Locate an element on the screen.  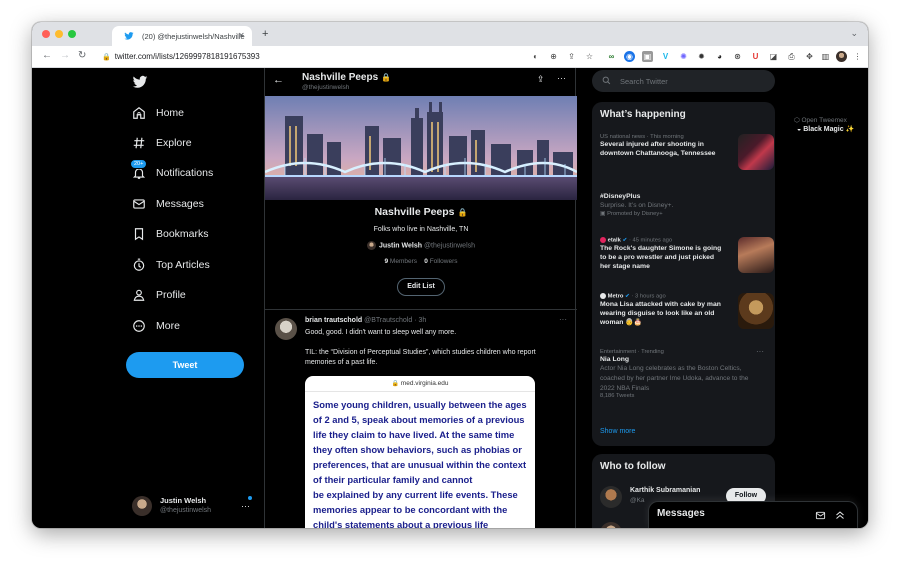
tweemex-overlay: ⬡ Open Tweemex is located at coordinates (820, 120).